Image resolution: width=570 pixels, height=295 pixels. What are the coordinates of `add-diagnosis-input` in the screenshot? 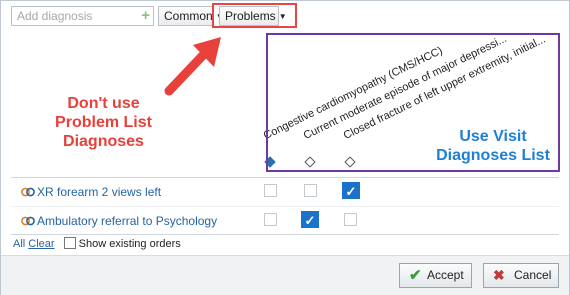 It's located at (73, 16).